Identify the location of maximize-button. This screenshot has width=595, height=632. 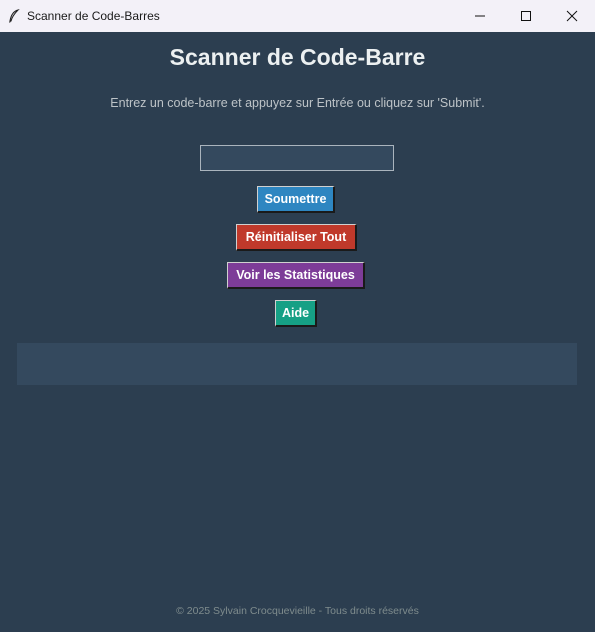
(526, 16).